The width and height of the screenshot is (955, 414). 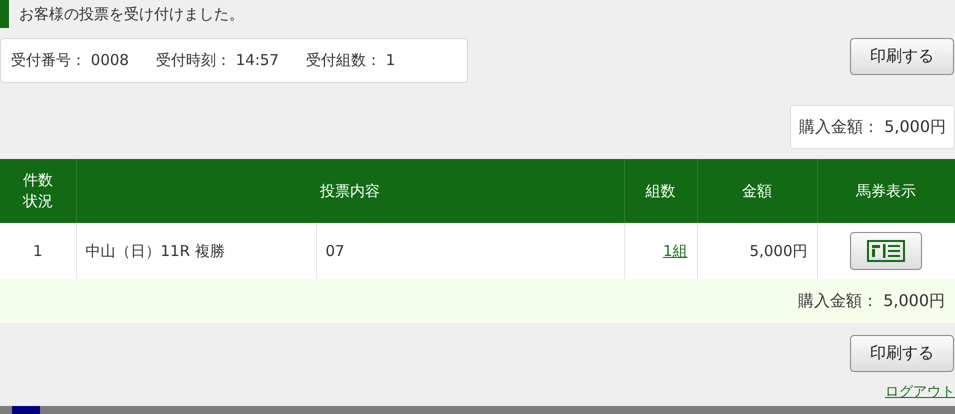 What do you see at coordinates (38, 191) in the screenshot?
I see `column-header: 件数状況` at bounding box center [38, 191].